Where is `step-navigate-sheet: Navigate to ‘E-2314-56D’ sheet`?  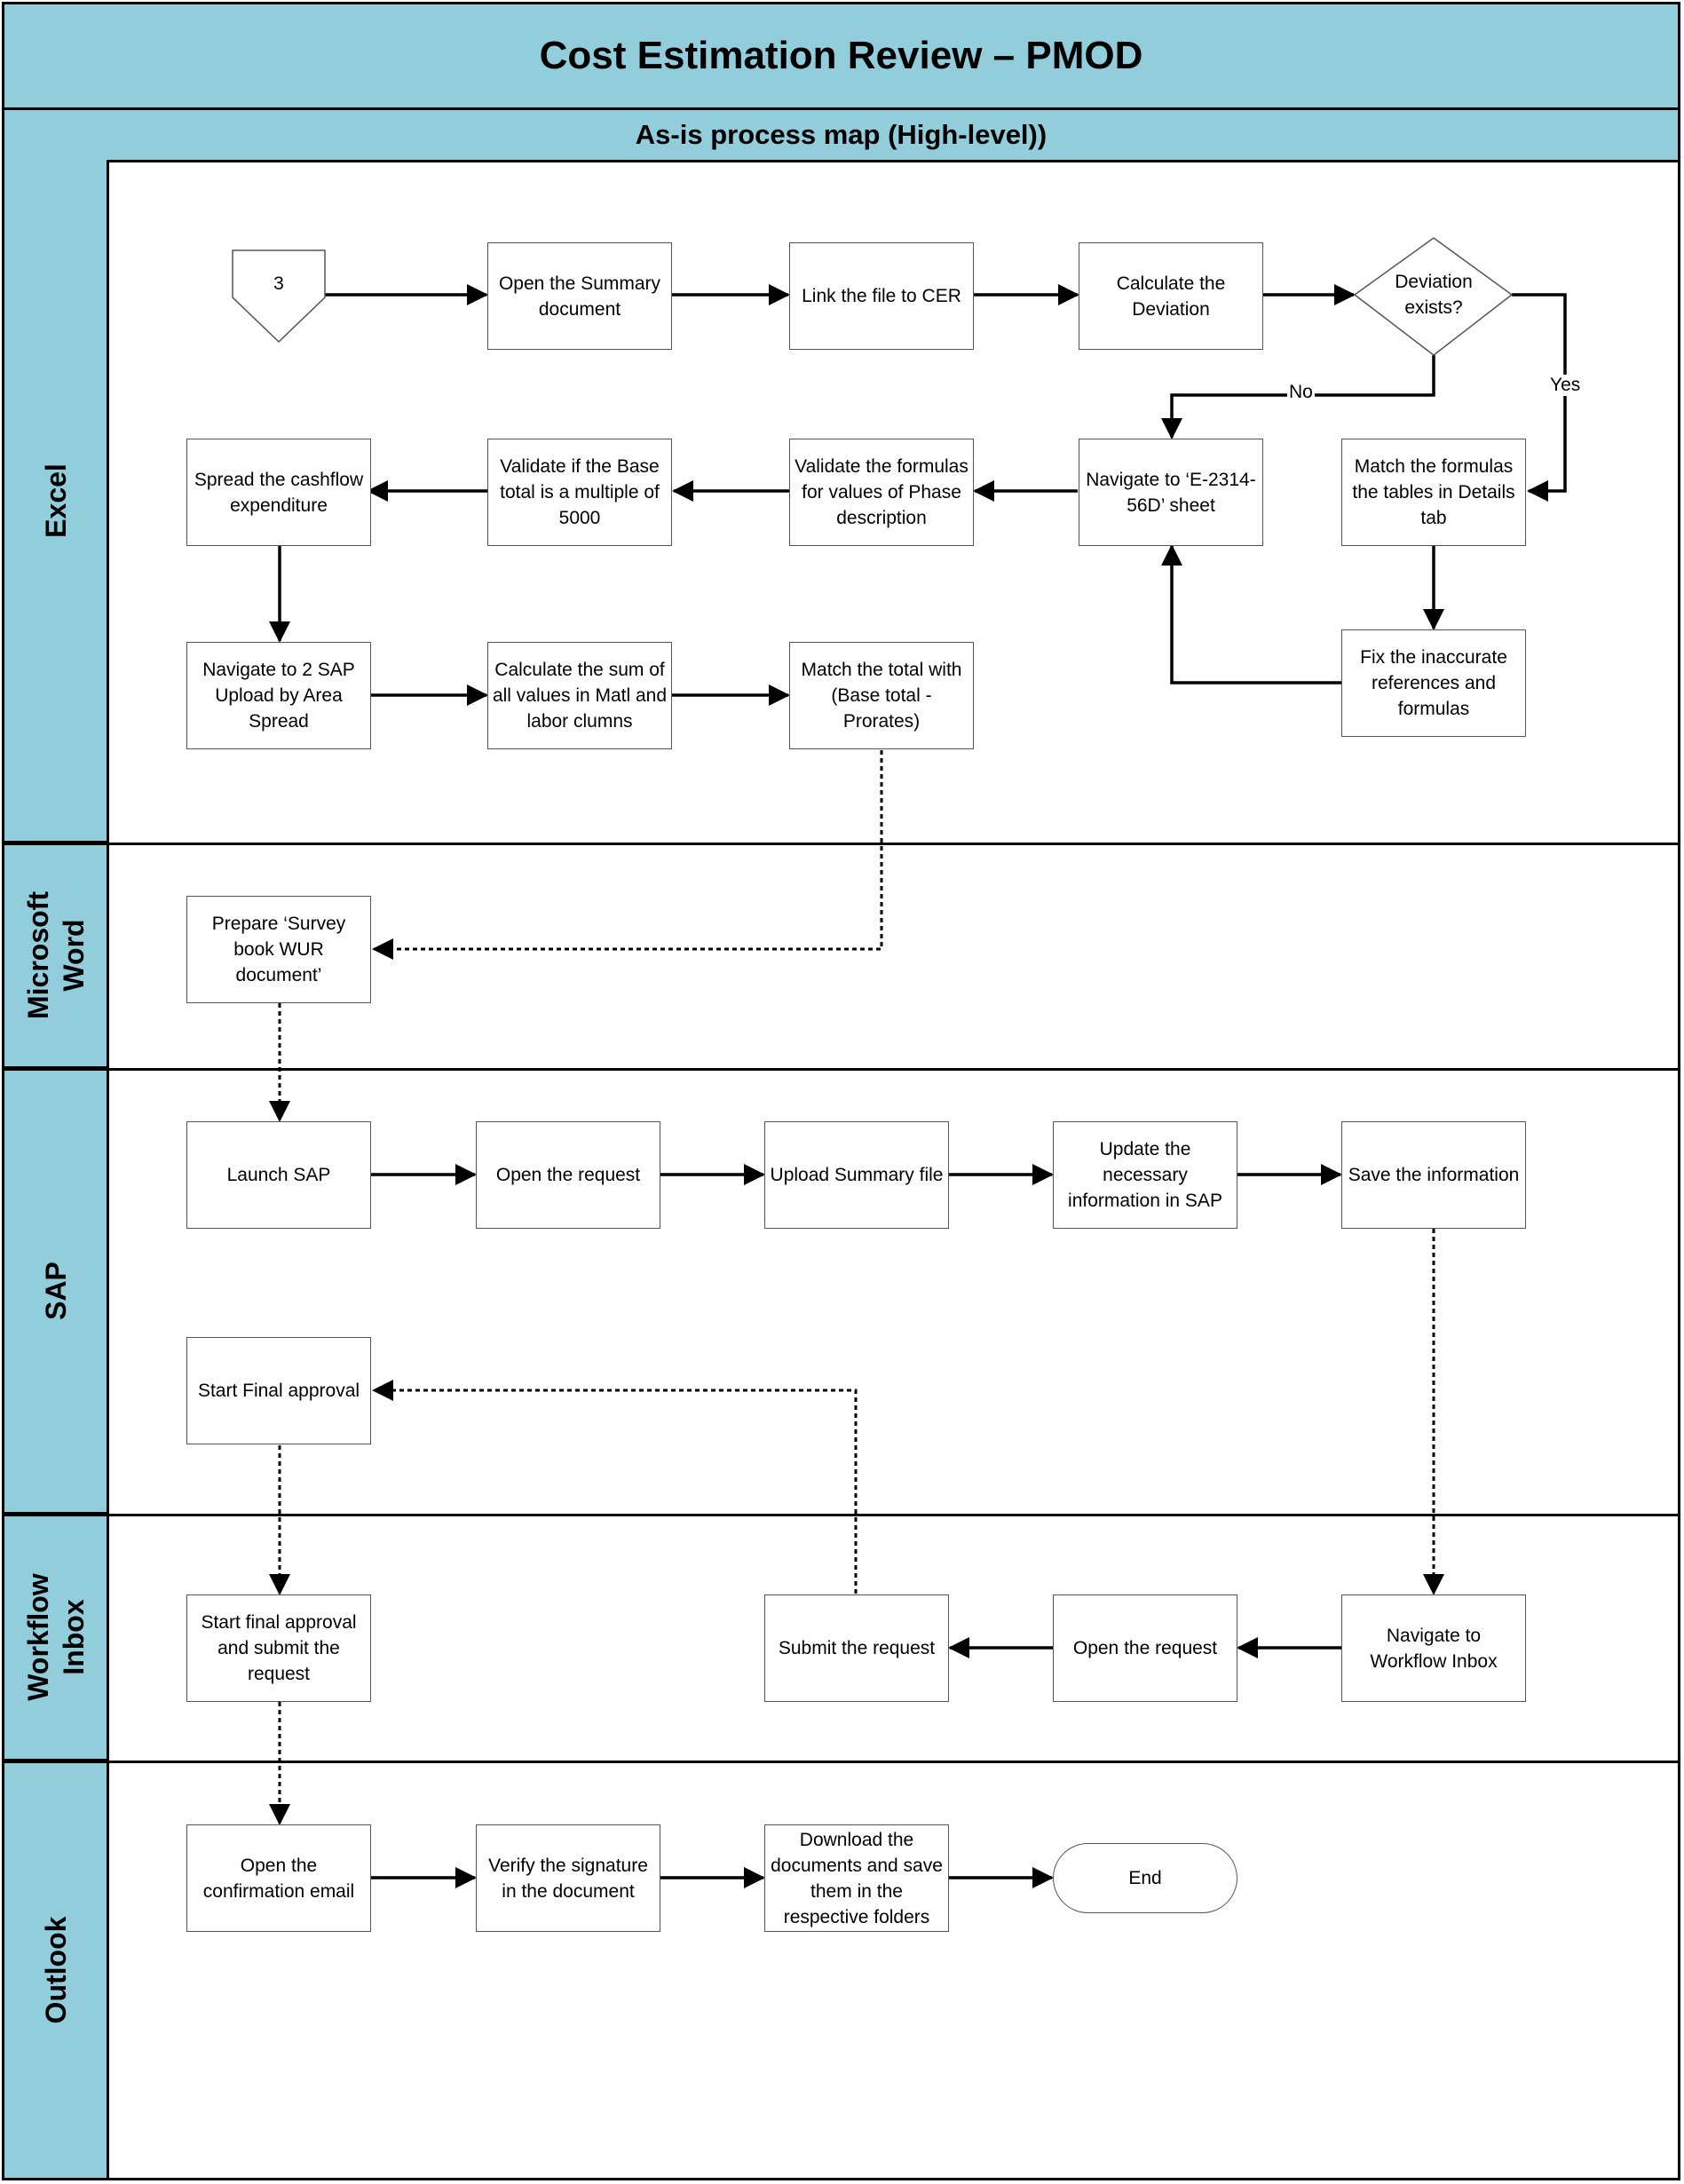 step-navigate-sheet: Navigate to ‘E-2314-56D’ sheet is located at coordinates (1171, 493).